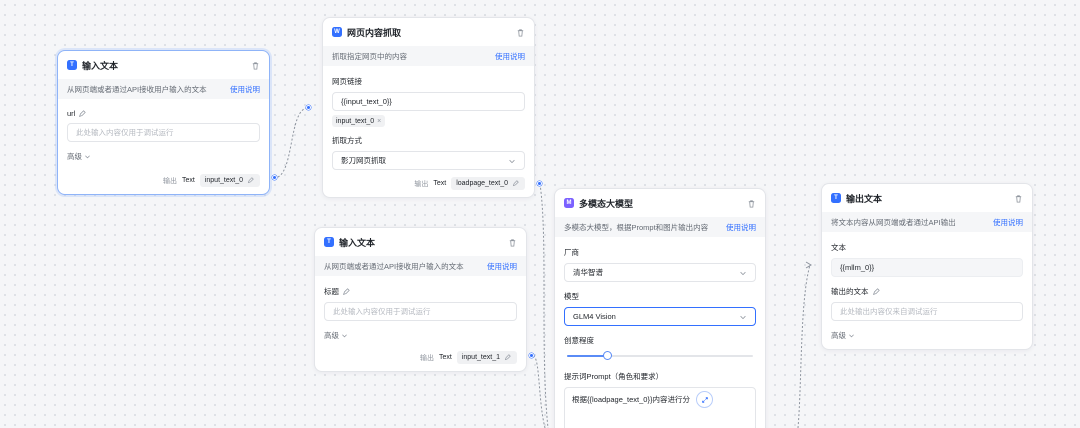 This screenshot has width=1080, height=428. I want to click on model-select-value: GLM4 Vision, so click(594, 316).